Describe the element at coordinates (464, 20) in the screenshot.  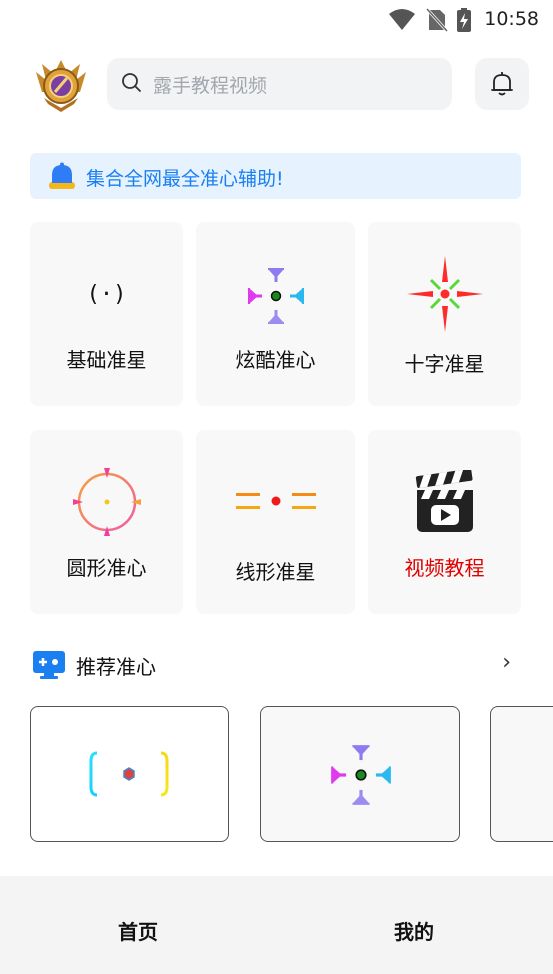
I see `battery-charging-icon` at that location.